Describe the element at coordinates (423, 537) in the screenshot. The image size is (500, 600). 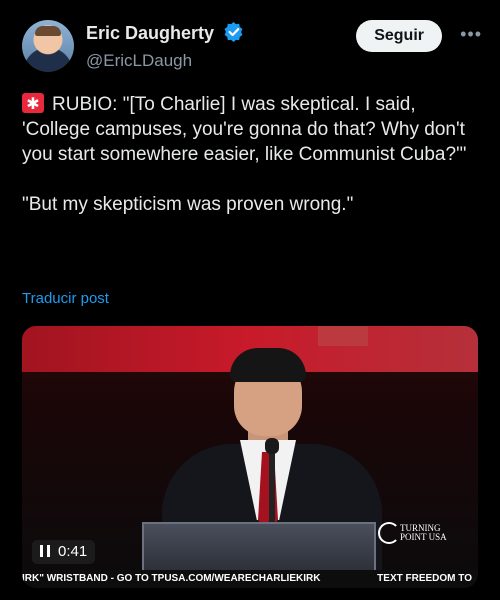
I see `logo-line-2: POINT USA` at that location.